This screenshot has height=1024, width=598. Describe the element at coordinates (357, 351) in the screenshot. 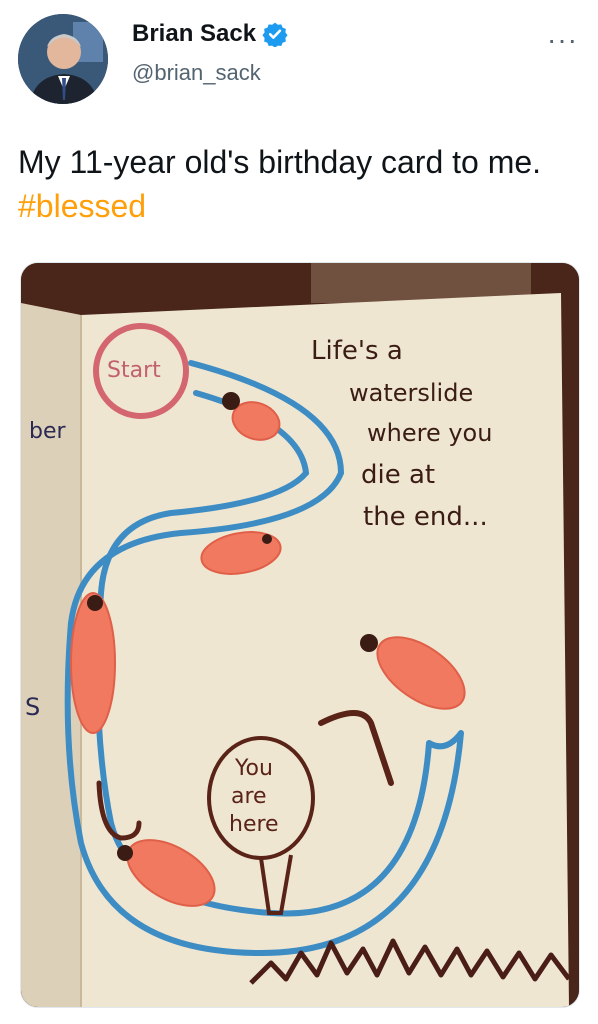

I see `message-line-1: Life's a` at that location.